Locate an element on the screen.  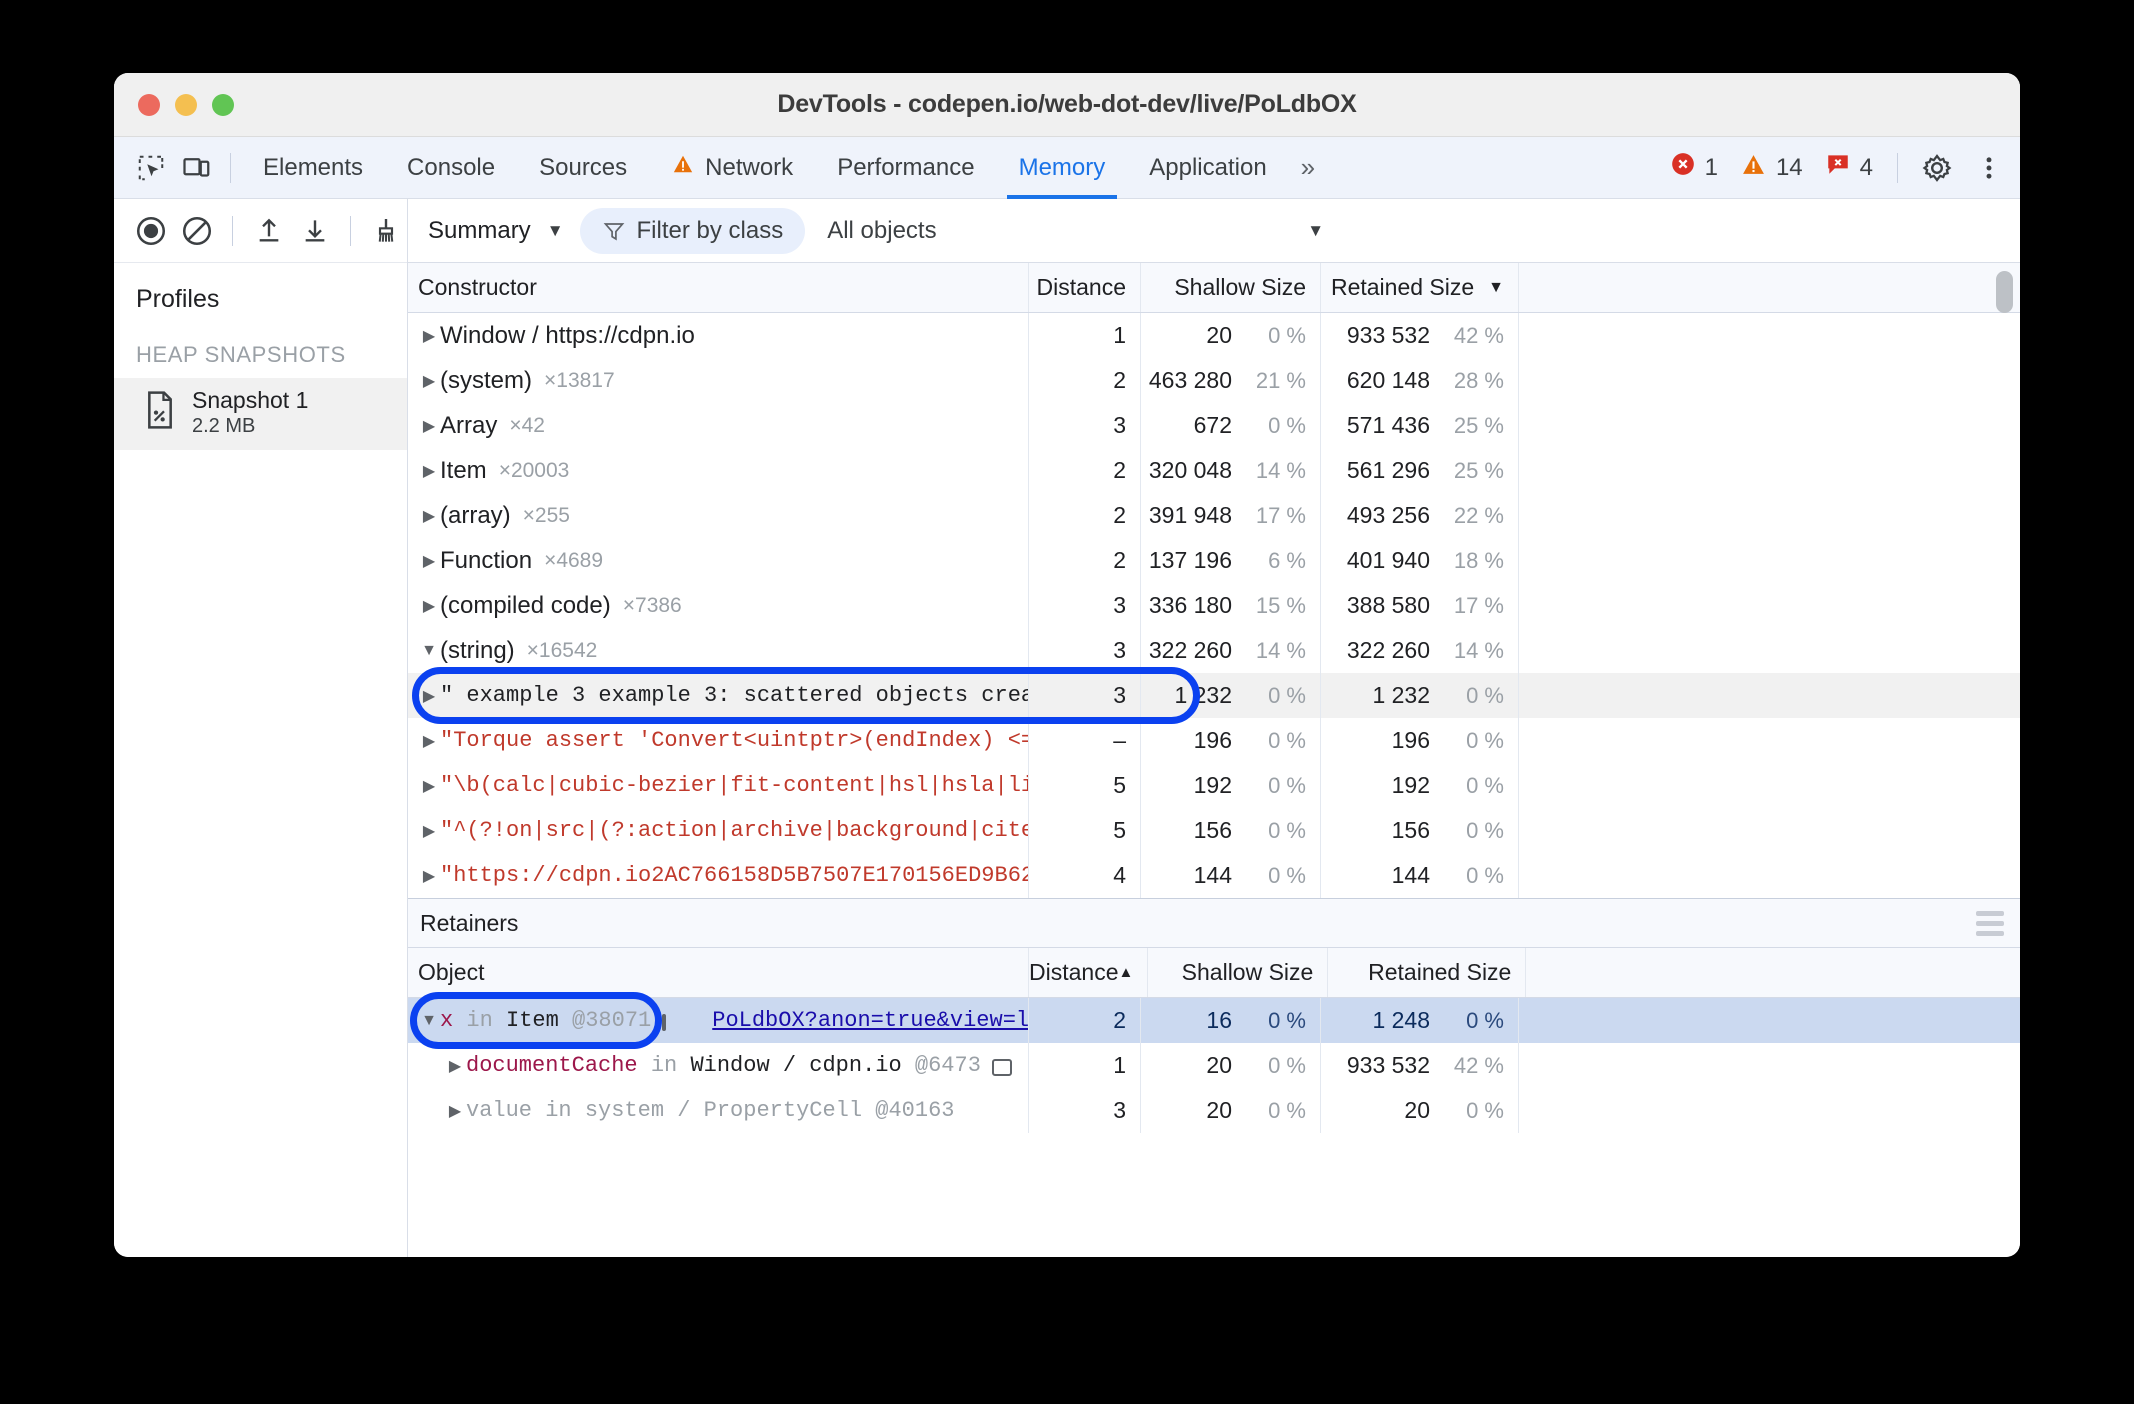
snapshot-list-item: Snapshot 1 2.2 MB is located at coordinates (260, 414).